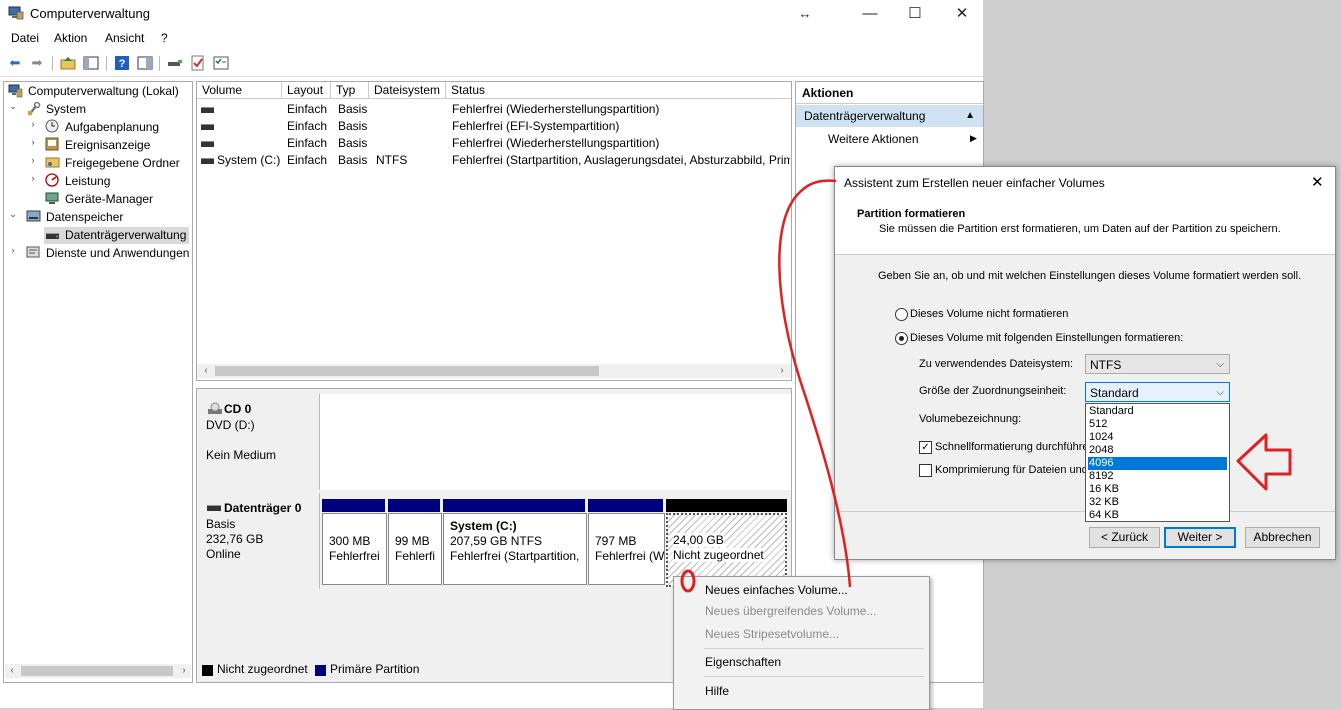  Describe the element at coordinates (1106, 365) in the screenshot. I see `filesystem-value: NTFS` at that location.